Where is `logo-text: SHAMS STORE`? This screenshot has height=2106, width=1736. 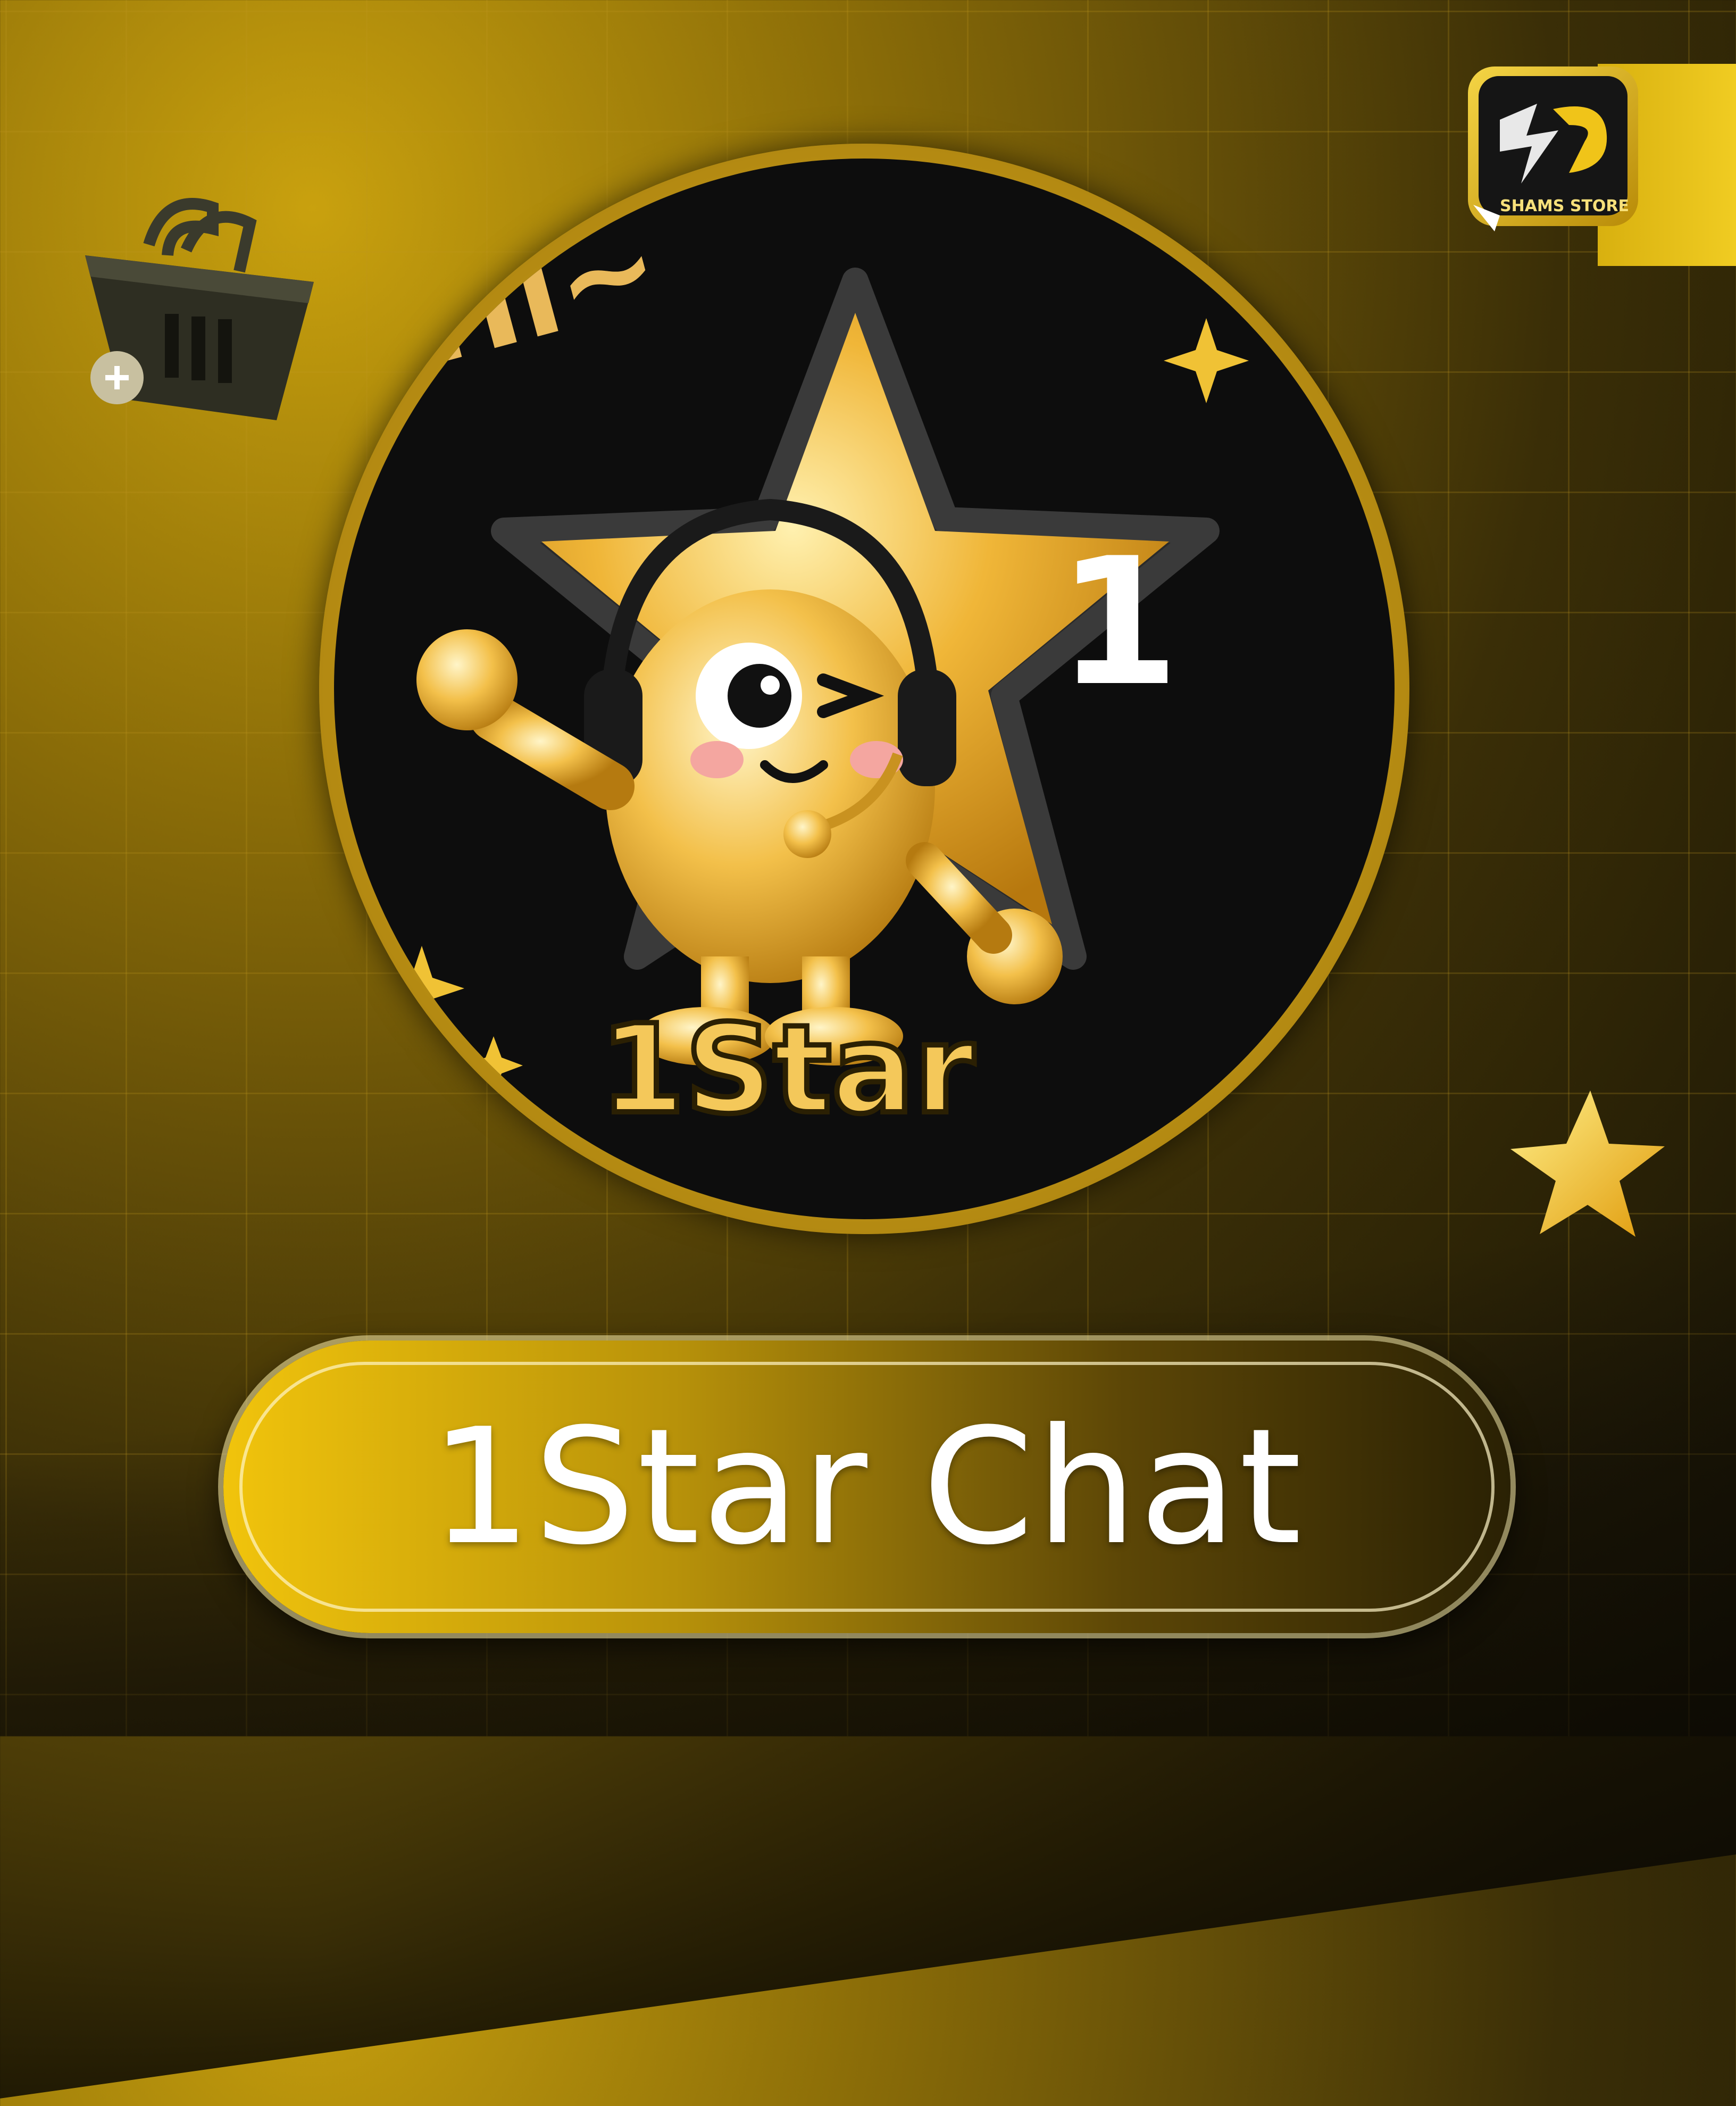
logo-text: SHAMS STORE is located at coordinates (1565, 206).